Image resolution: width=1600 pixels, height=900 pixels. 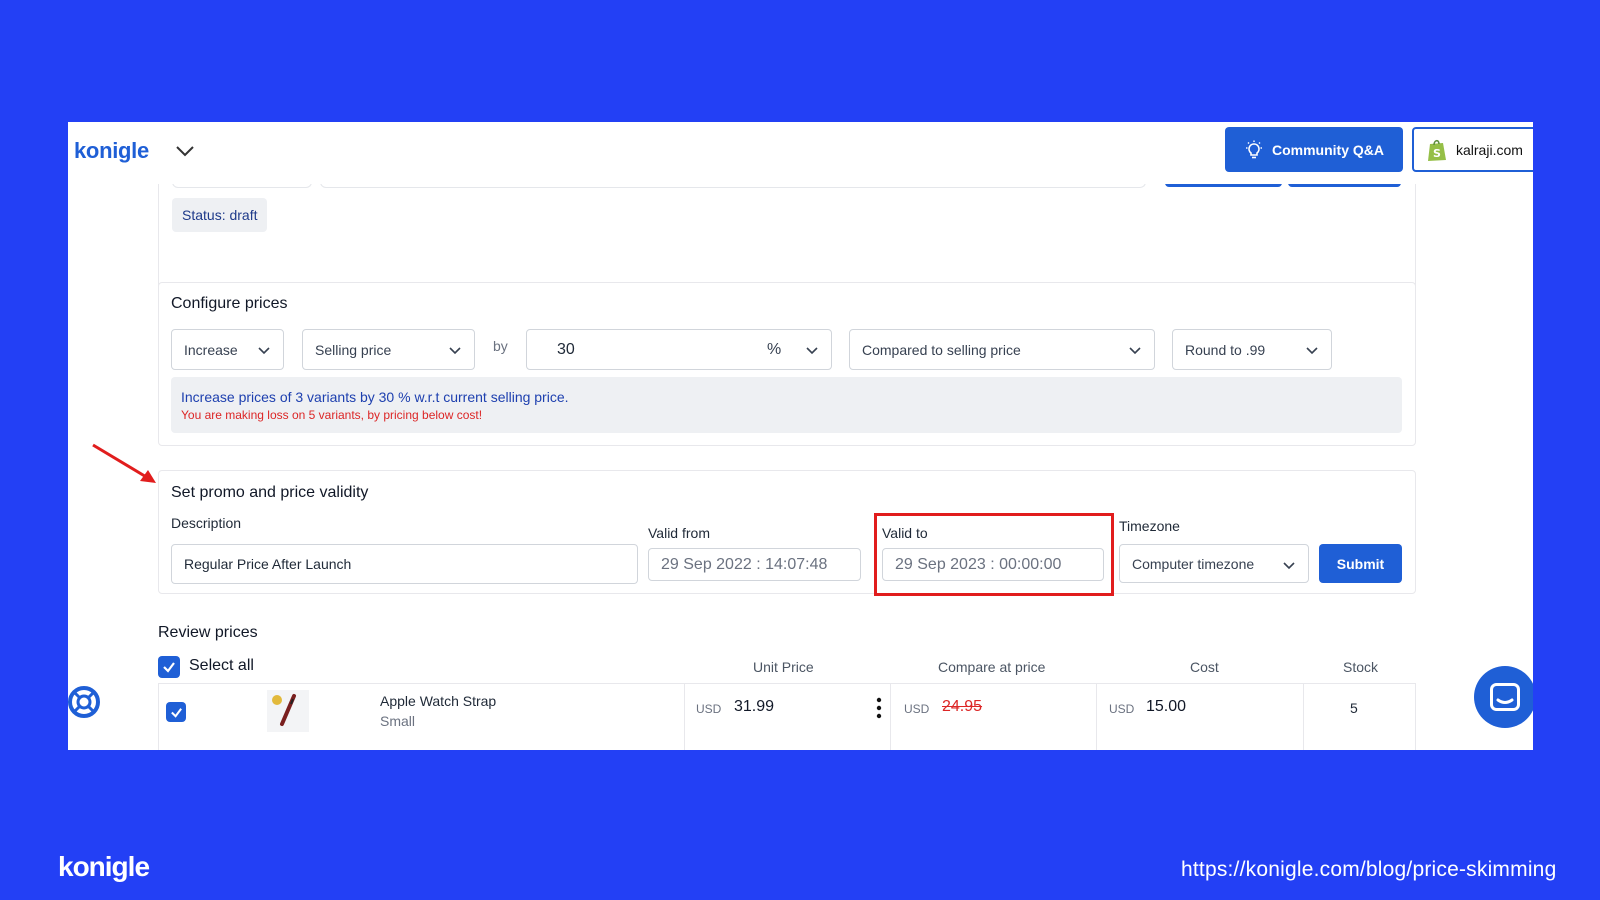 What do you see at coordinates (1354, 708) in the screenshot?
I see `stock-value: 5` at bounding box center [1354, 708].